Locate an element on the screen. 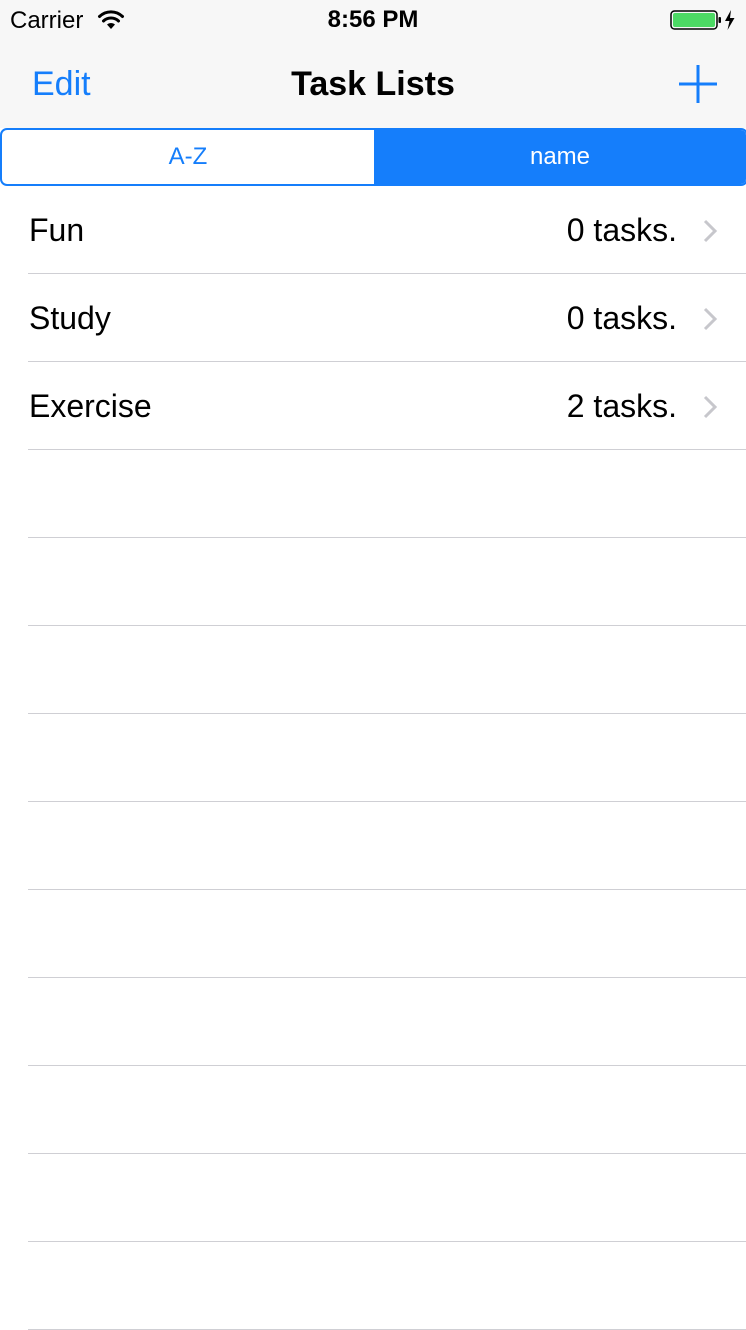 This screenshot has height=1330, width=746. segment-a-z: A-Z is located at coordinates (188, 157).